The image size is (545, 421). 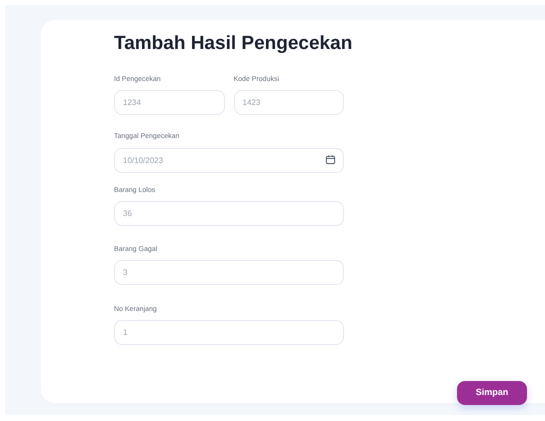 What do you see at coordinates (289, 102) in the screenshot?
I see `input-field: 1423` at bounding box center [289, 102].